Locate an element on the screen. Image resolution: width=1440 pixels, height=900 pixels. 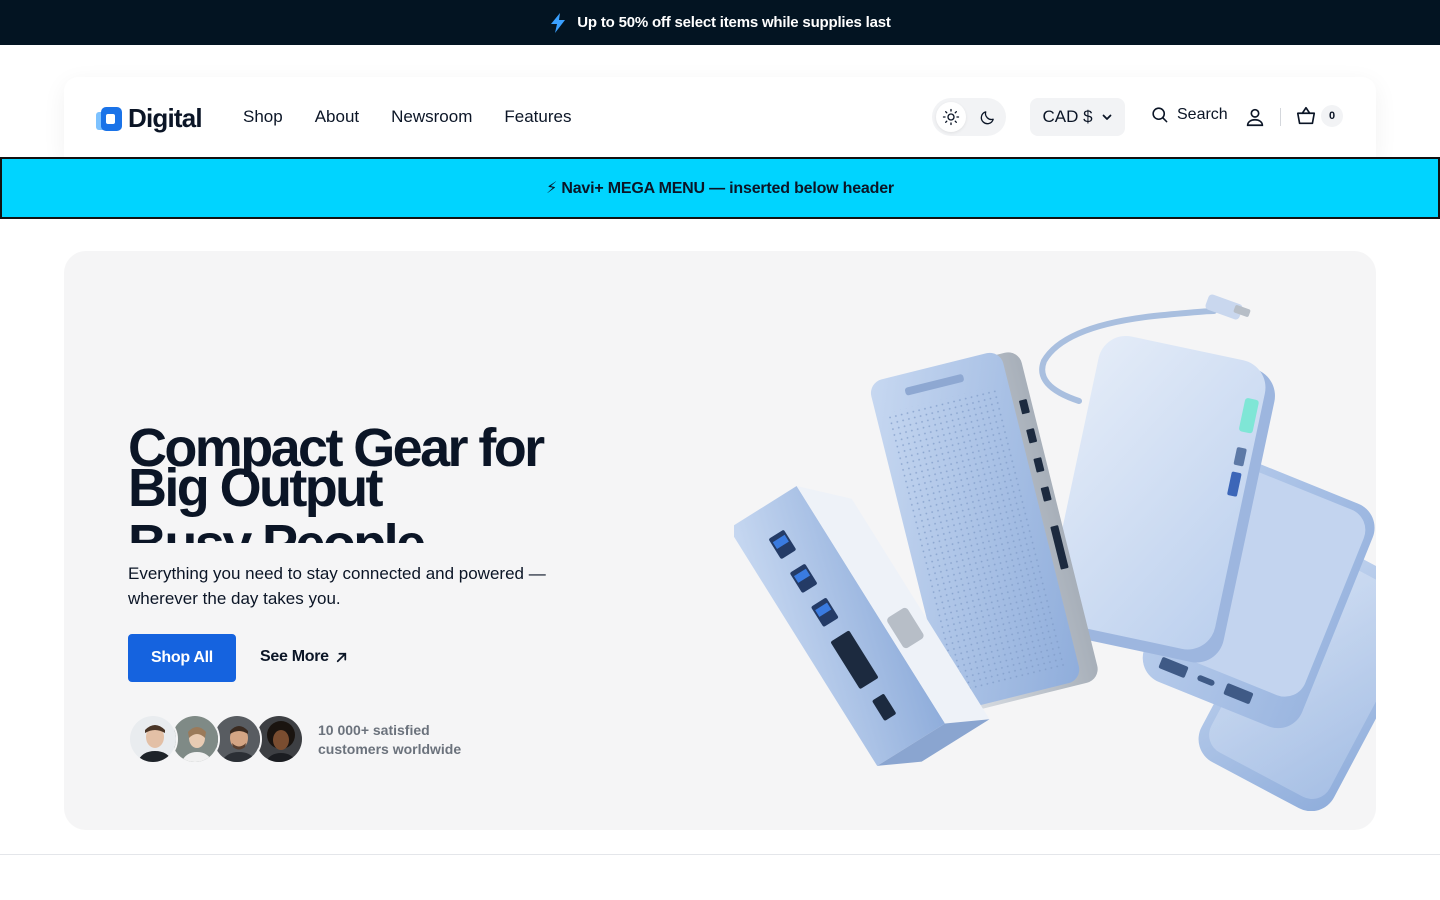
light-mode-button is located at coordinates (951, 117).